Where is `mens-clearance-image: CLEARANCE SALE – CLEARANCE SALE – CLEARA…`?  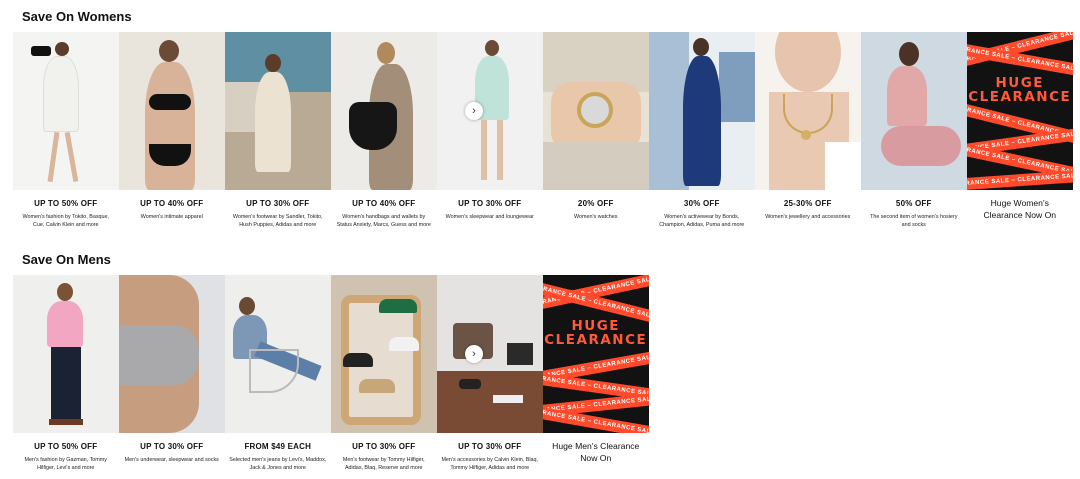 mens-clearance-image: CLEARANCE SALE – CLEARANCE SALE – CLEARA… is located at coordinates (596, 354).